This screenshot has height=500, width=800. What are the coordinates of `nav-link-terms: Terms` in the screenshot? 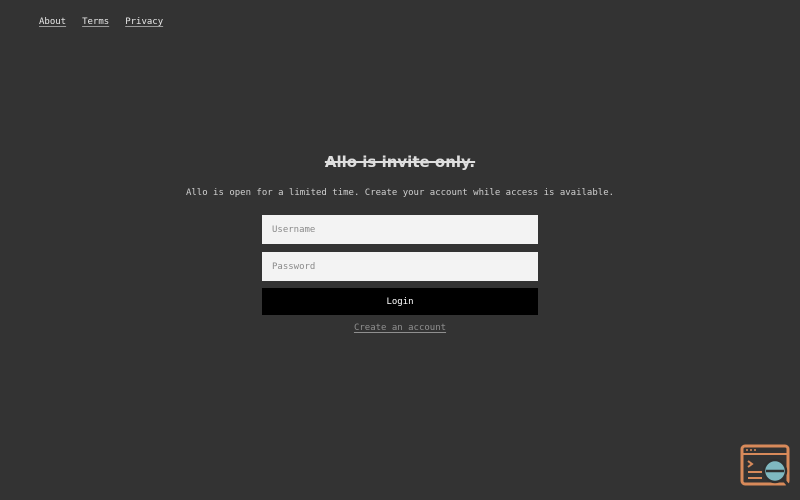 It's located at (95, 22).